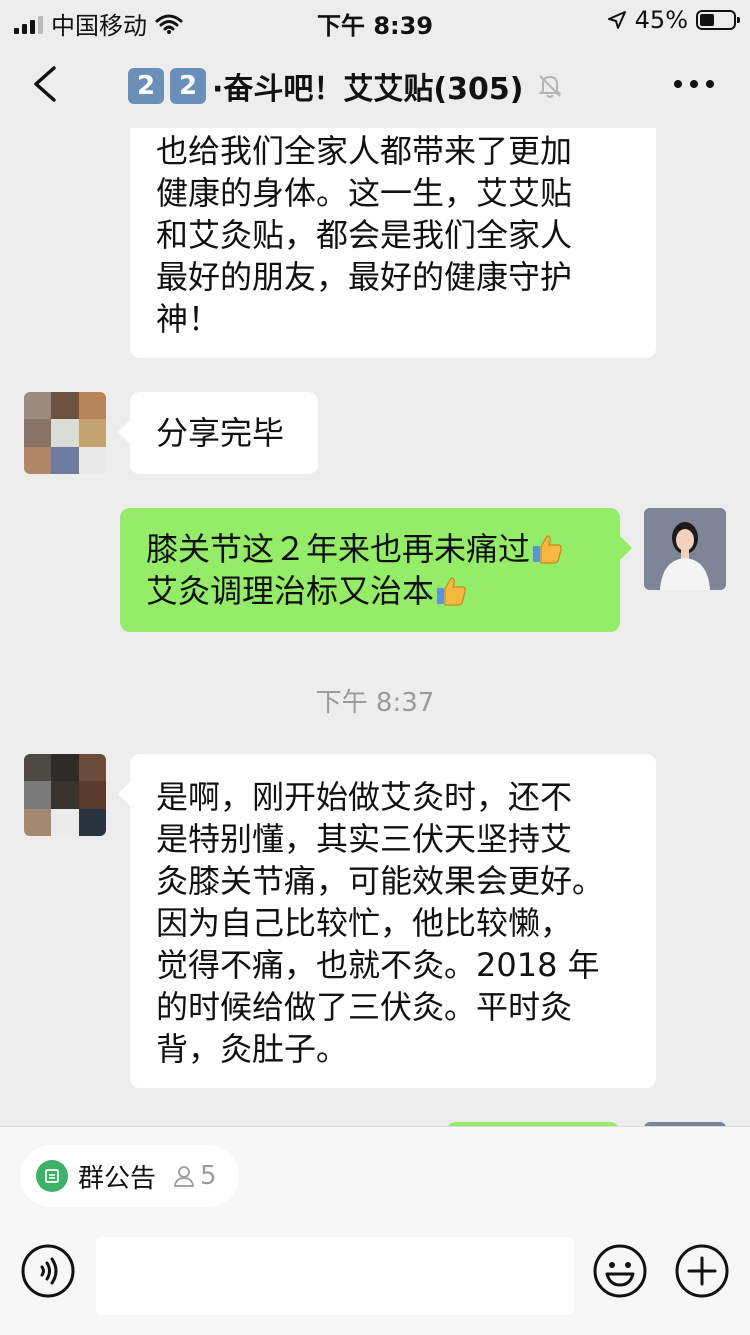 The image size is (750, 1335). I want to click on more-options-button, so click(694, 84).